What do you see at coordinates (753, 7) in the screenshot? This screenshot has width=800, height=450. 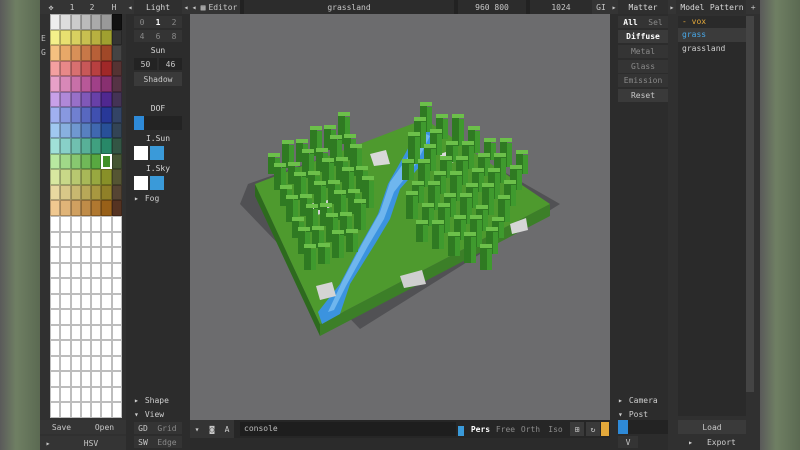 I see `add-model-icon: +` at bounding box center [753, 7].